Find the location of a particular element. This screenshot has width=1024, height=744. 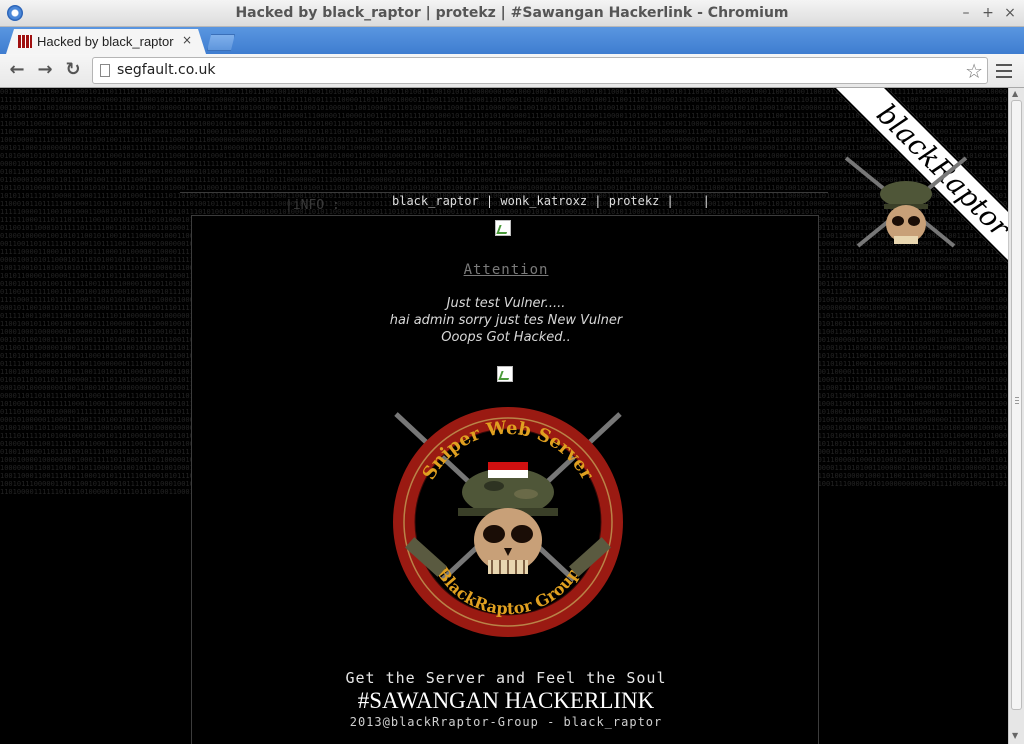

corner-skull-icon is located at coordinates (906, 202).